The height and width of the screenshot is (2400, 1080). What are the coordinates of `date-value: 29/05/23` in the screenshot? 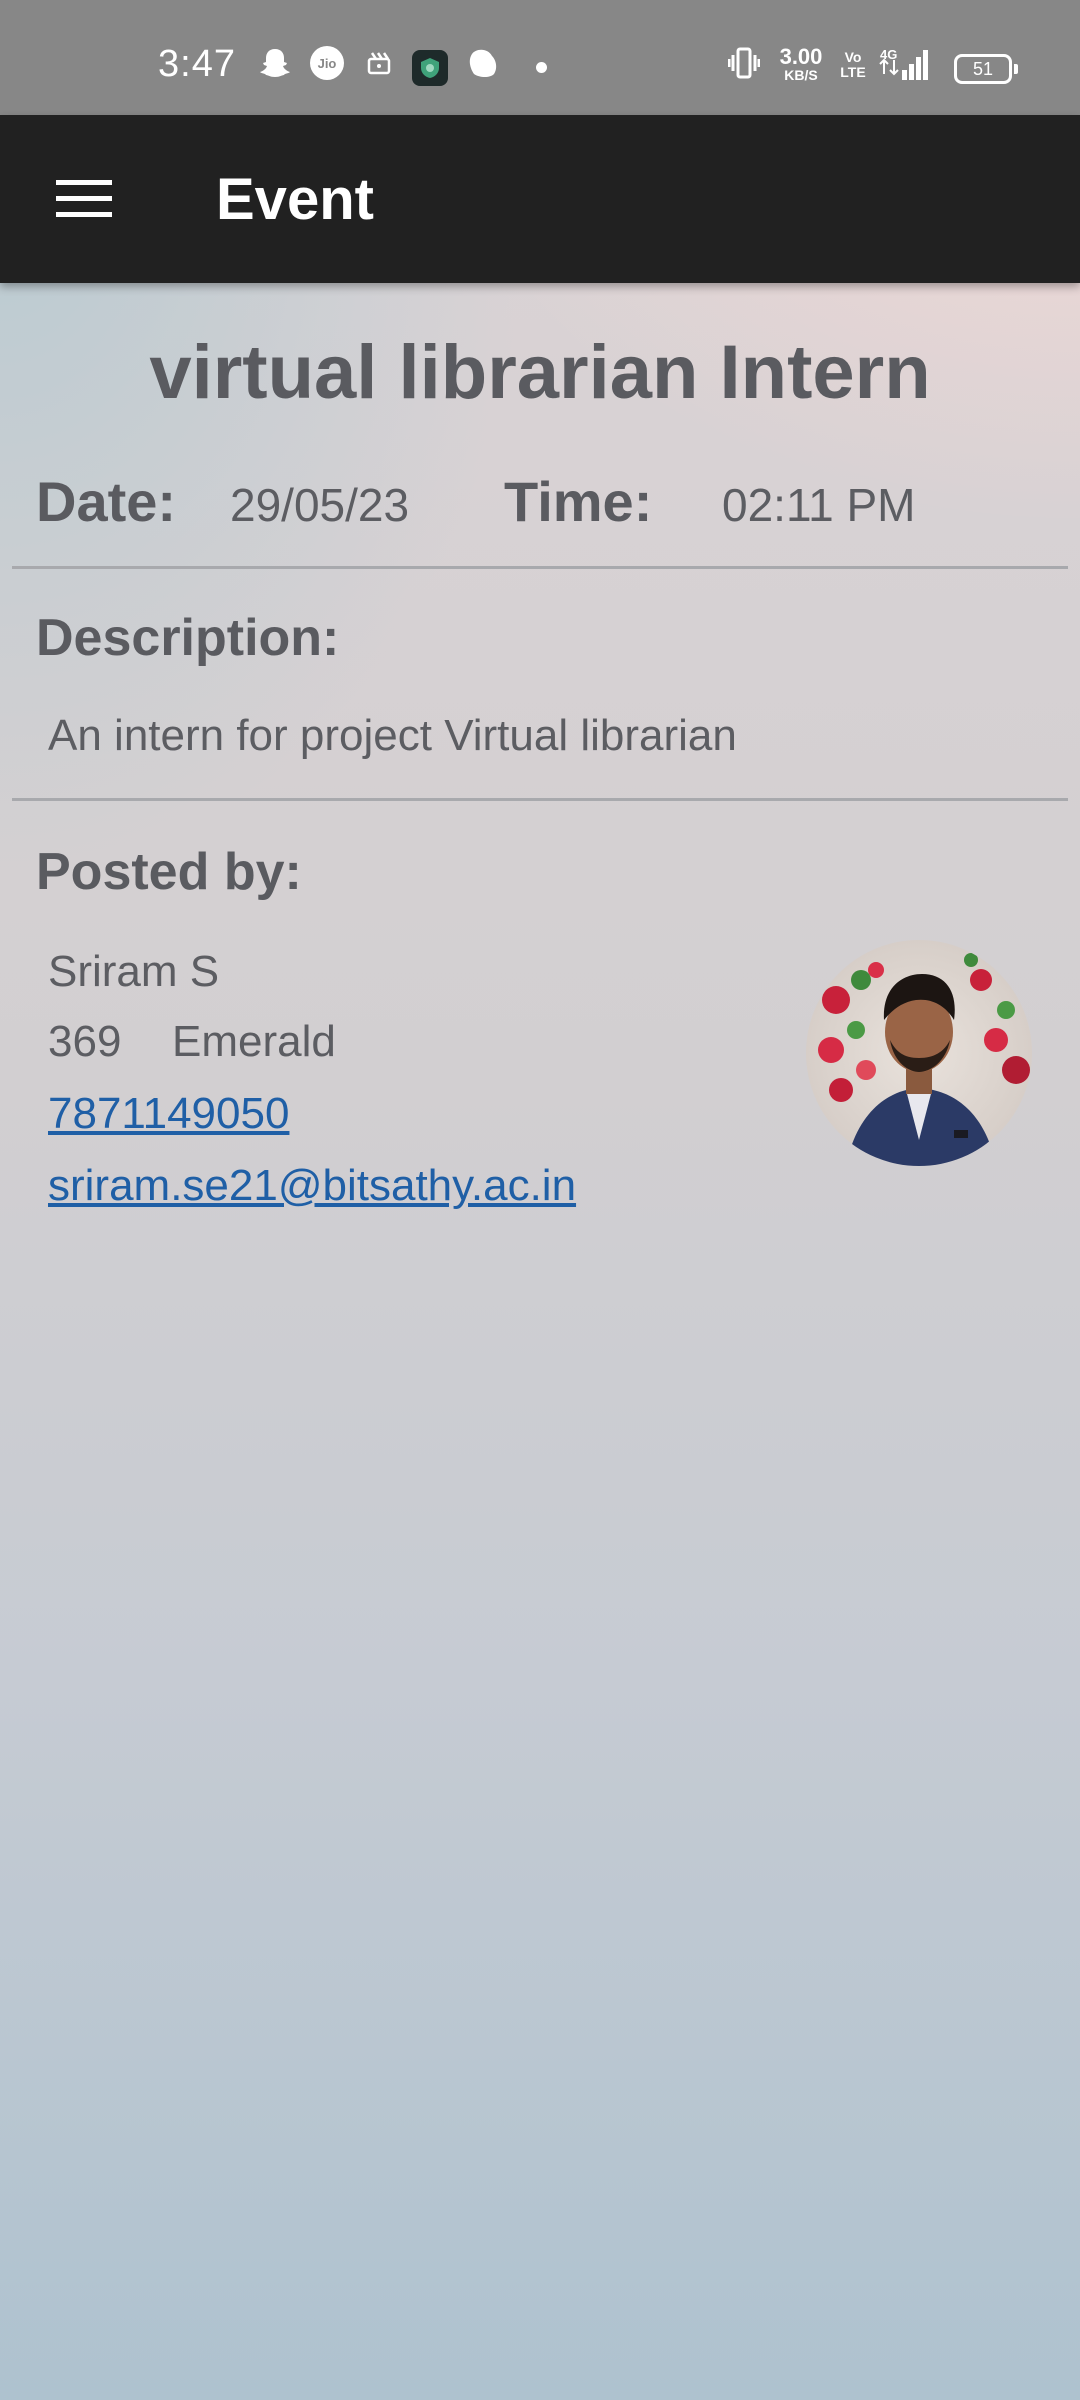 It's located at (320, 505).